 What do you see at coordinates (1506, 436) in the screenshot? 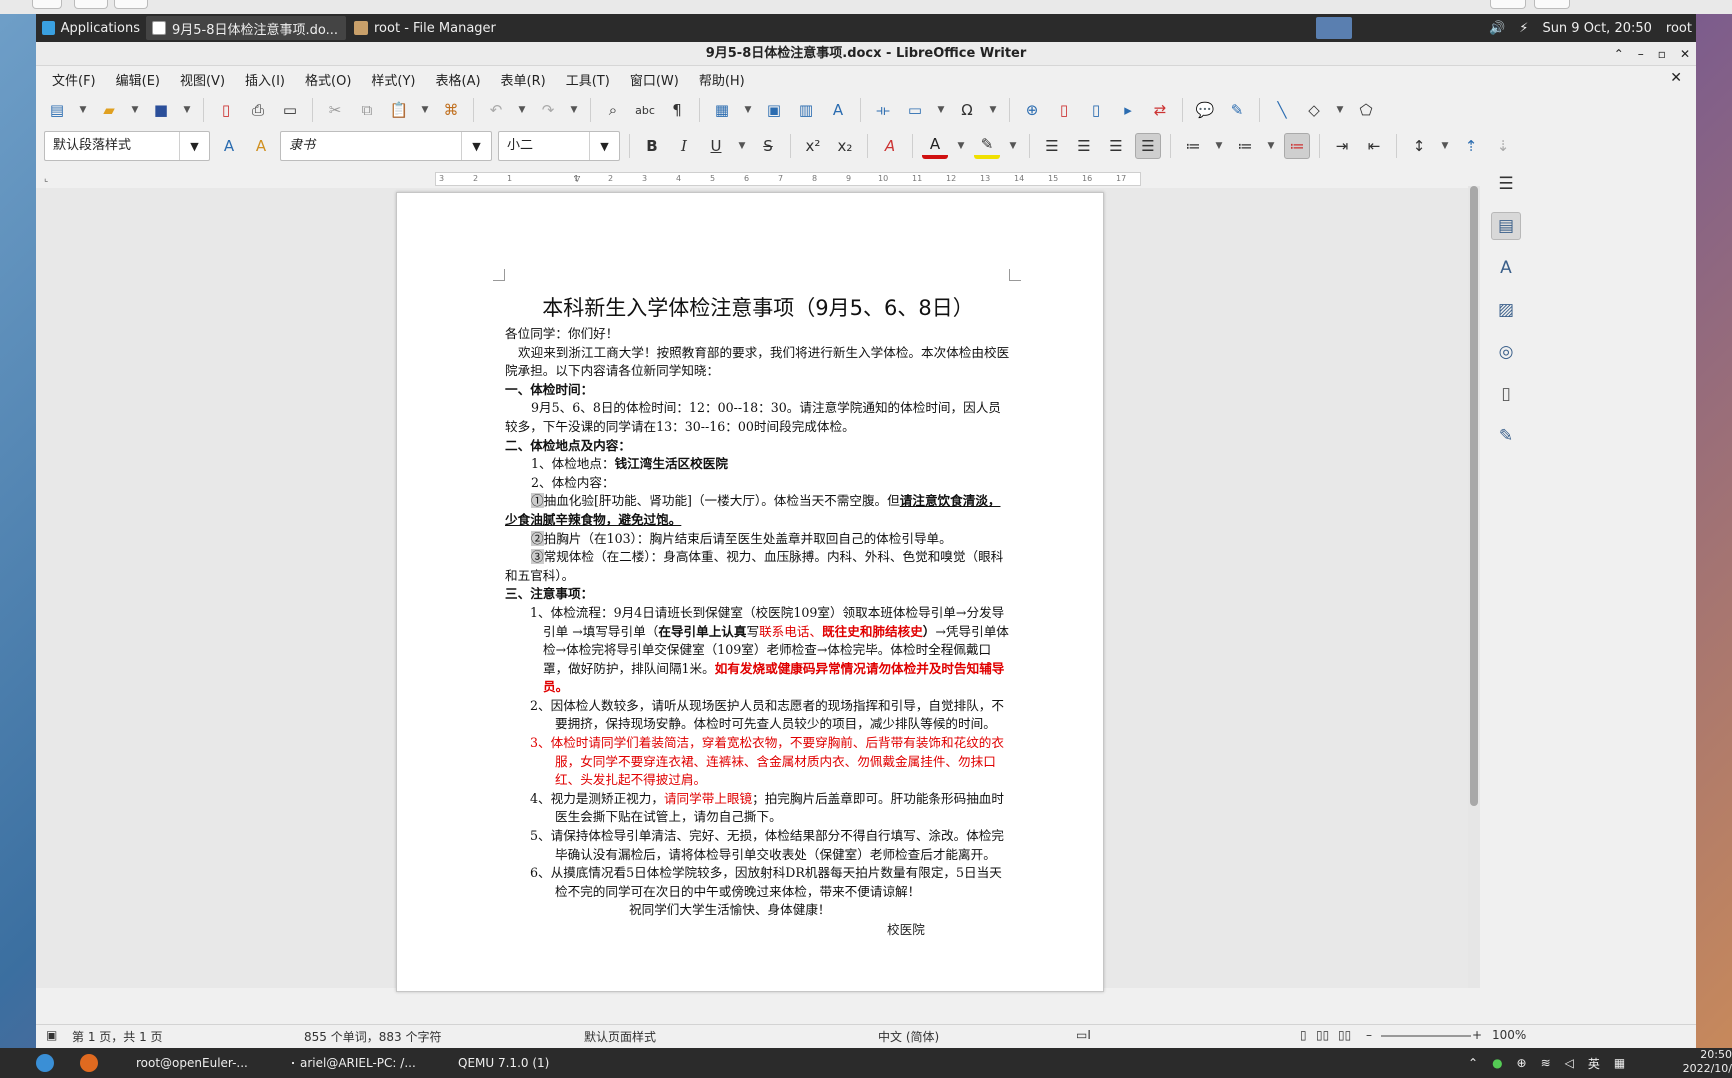
I see `style-inspector-icon: ✎` at bounding box center [1506, 436].